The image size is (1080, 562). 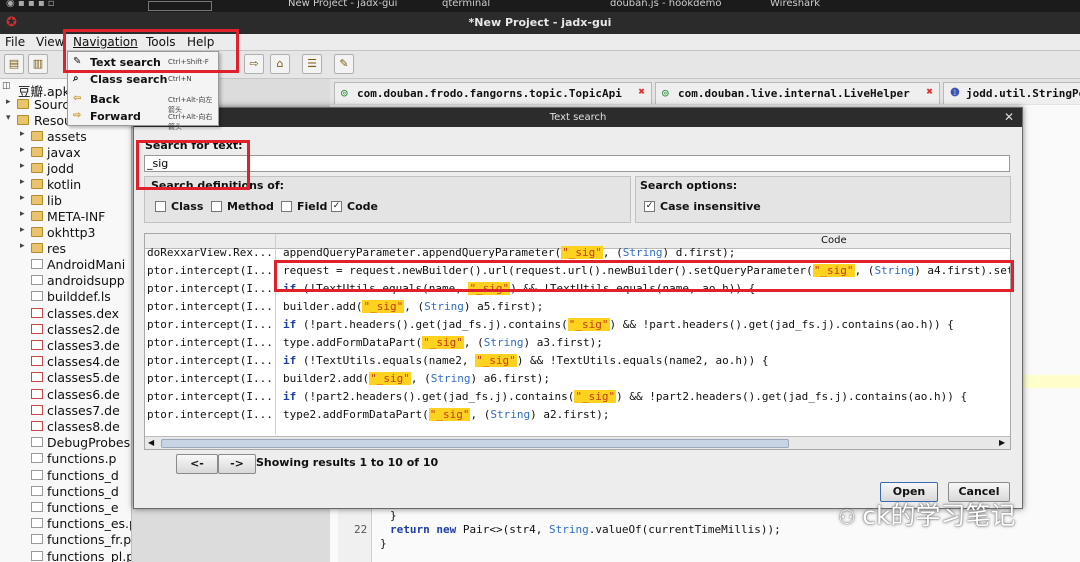 I want to click on prev-page-button: <-, so click(x=197, y=464).